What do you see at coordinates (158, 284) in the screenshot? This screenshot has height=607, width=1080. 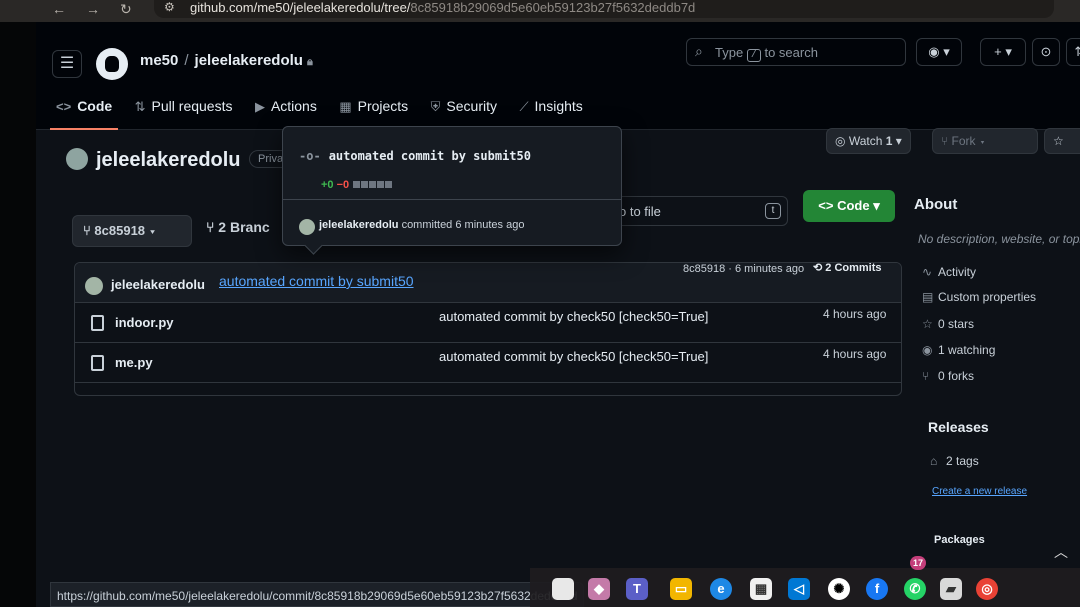 I see `commit-author: jeleelakeredolu` at bounding box center [158, 284].